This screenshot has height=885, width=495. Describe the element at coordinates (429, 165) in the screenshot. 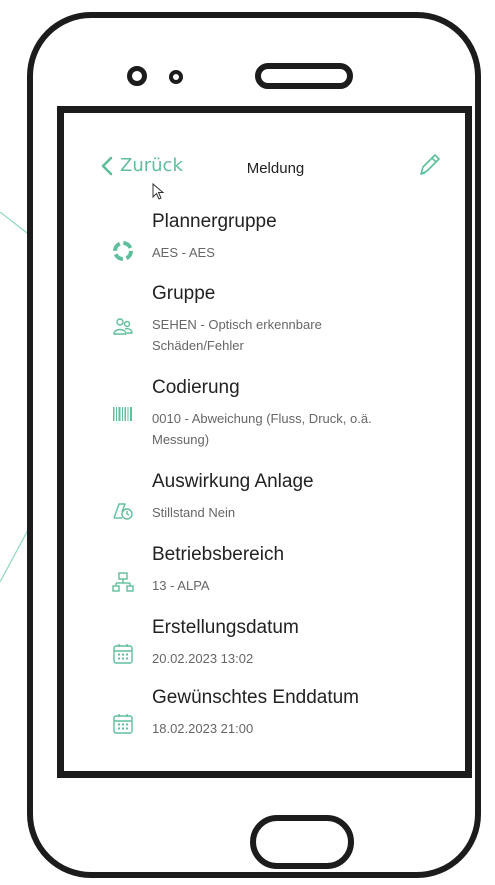

I see `pencil-icon` at that location.